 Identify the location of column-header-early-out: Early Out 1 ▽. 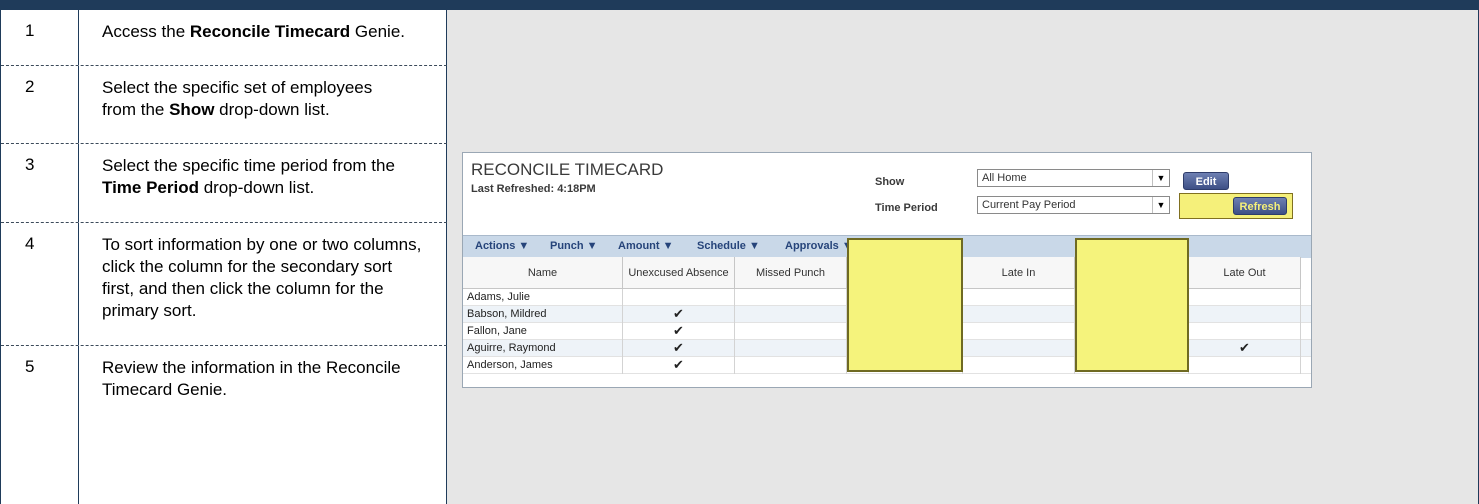
(1132, 273).